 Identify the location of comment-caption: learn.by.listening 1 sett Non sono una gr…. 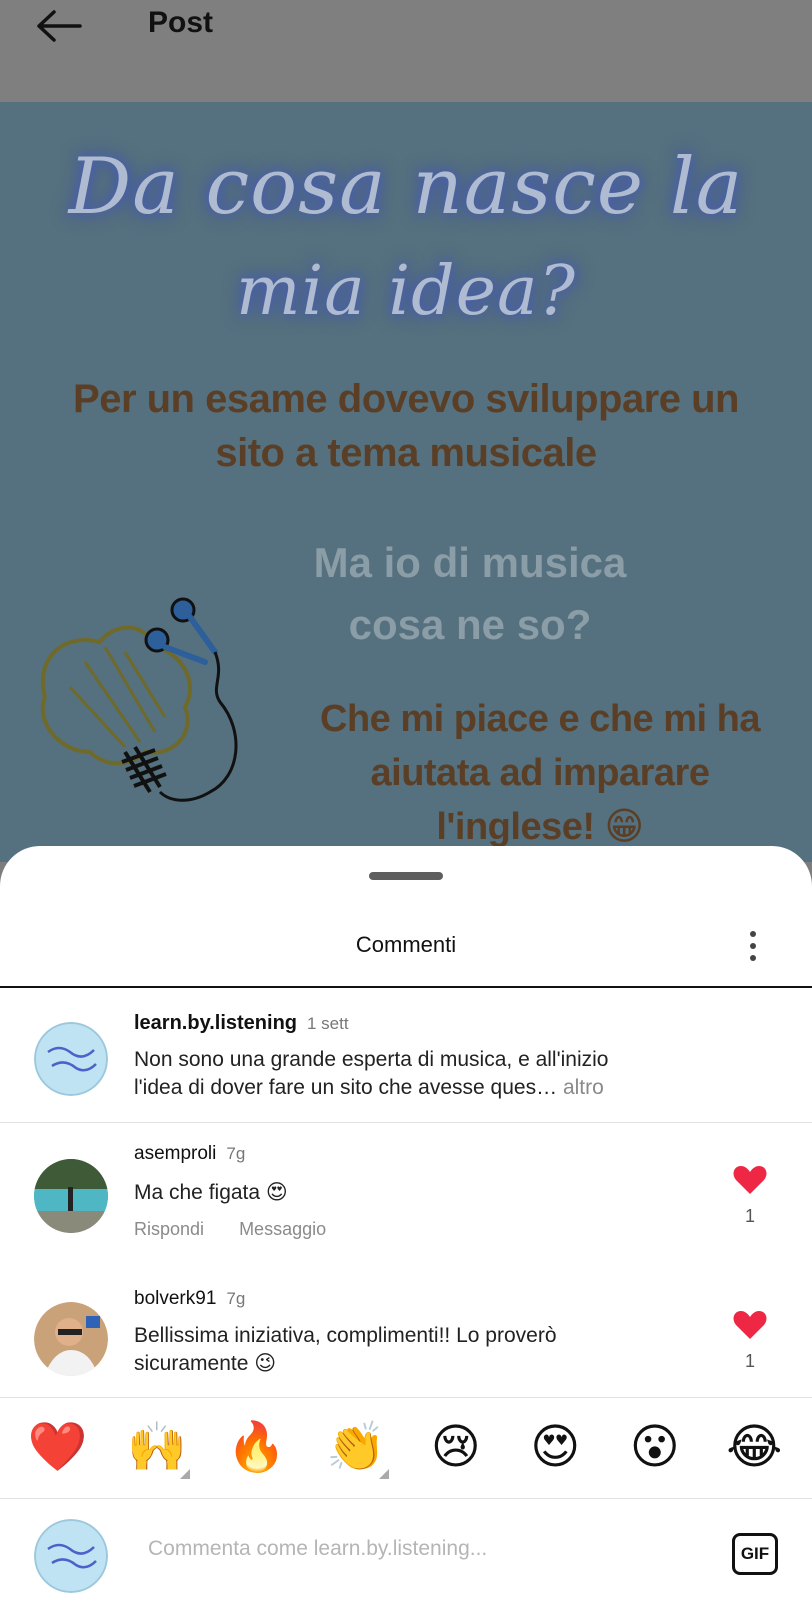
(406, 1052).